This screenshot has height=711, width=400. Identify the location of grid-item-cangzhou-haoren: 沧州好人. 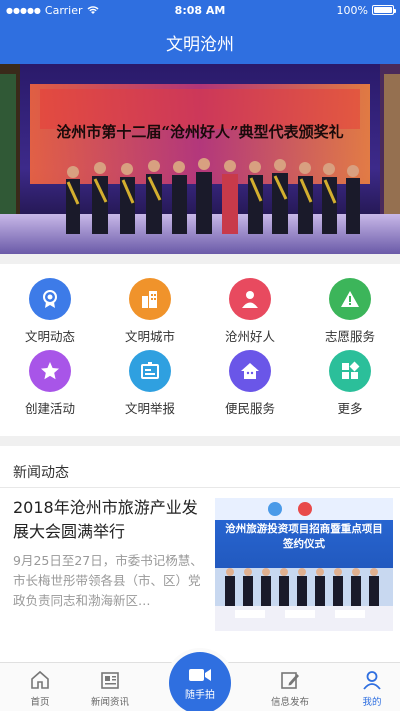
(250, 309).